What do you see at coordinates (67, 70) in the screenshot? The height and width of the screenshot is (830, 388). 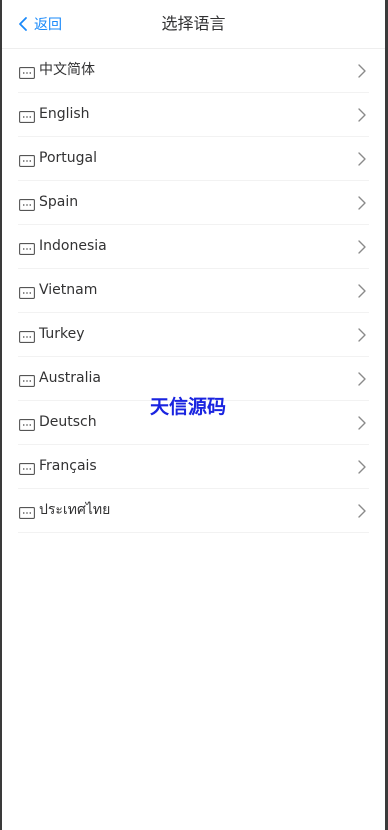 I see `language-label: 中文简体` at bounding box center [67, 70].